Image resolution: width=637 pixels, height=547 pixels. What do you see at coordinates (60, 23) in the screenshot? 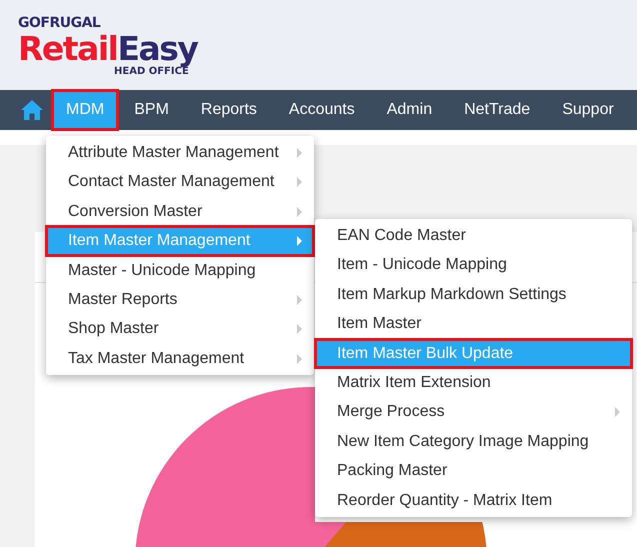
I see `brand-name: GOFRUGAL` at bounding box center [60, 23].